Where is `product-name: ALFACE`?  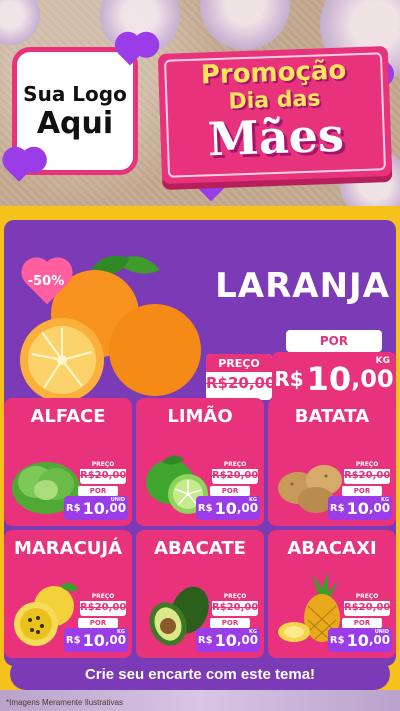
product-name: ALFACE is located at coordinates (68, 416).